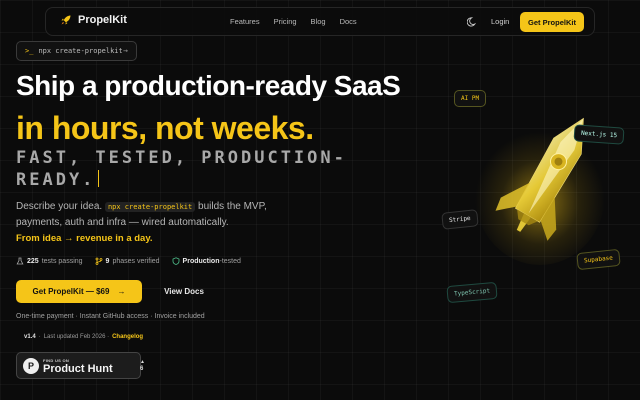  Describe the element at coordinates (80, 51) in the screenshot. I see `command-text: npx create-propelkit` at that location.